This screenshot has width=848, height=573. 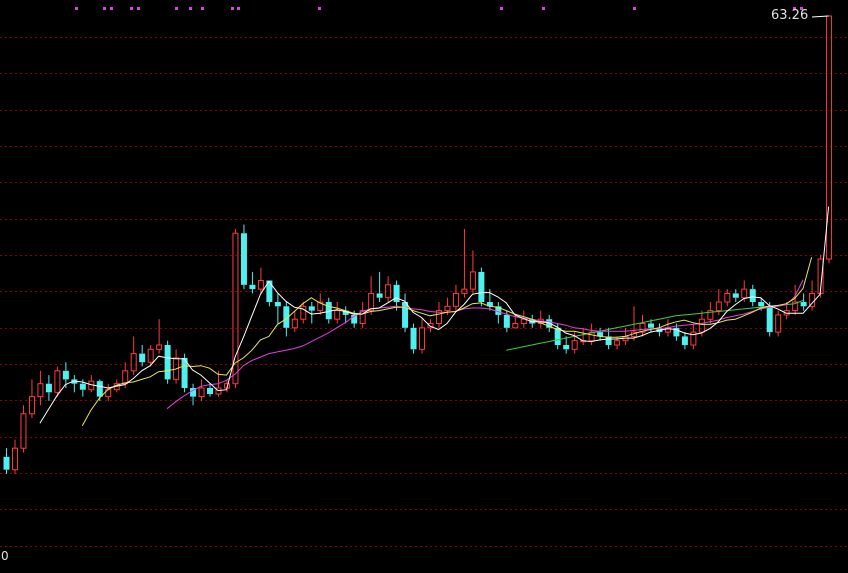 I want to click on axis-zero-label: 0, so click(x=5, y=556).